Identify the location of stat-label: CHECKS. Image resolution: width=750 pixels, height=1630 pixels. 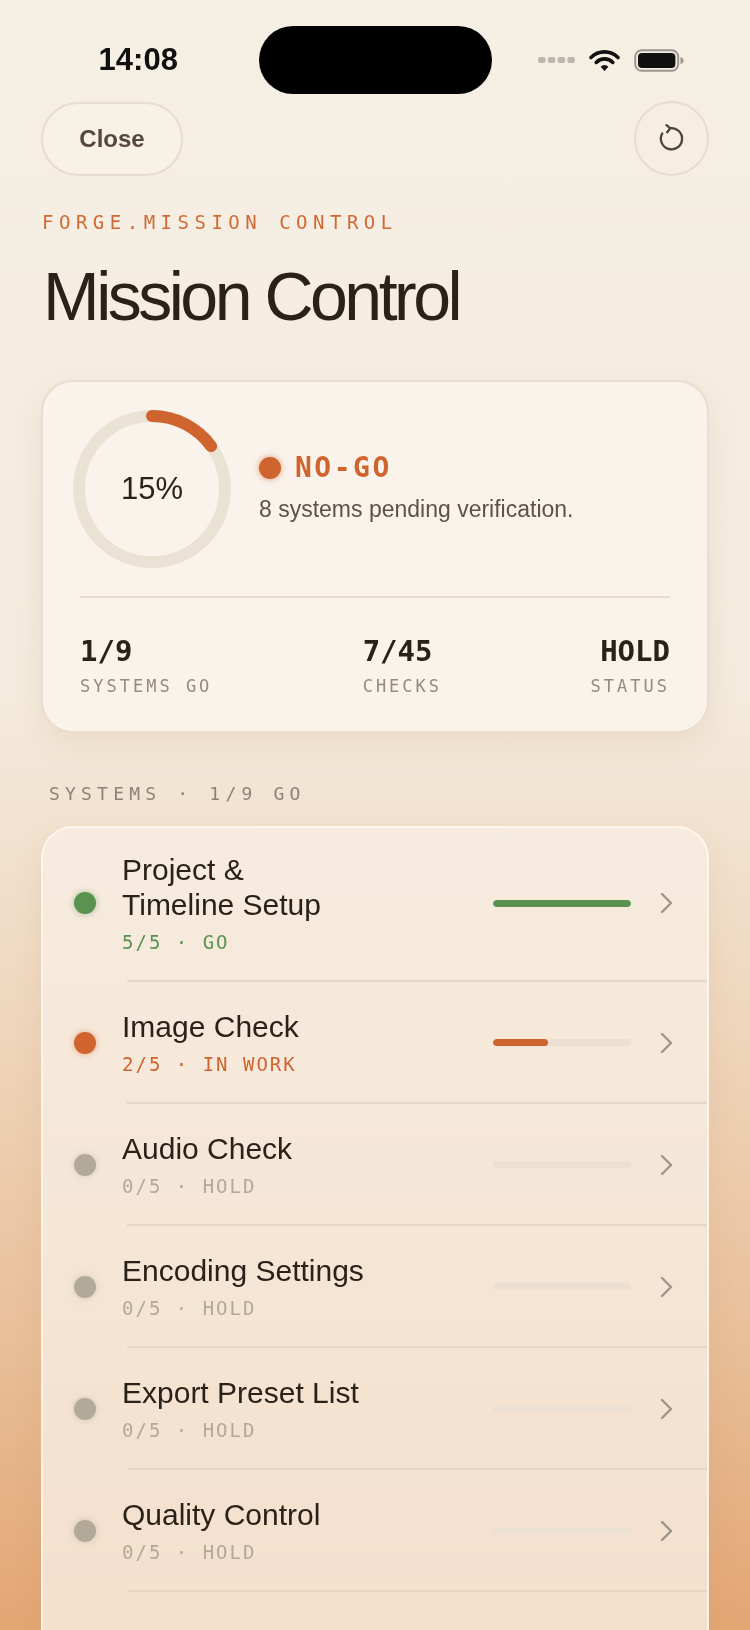
(402, 686).